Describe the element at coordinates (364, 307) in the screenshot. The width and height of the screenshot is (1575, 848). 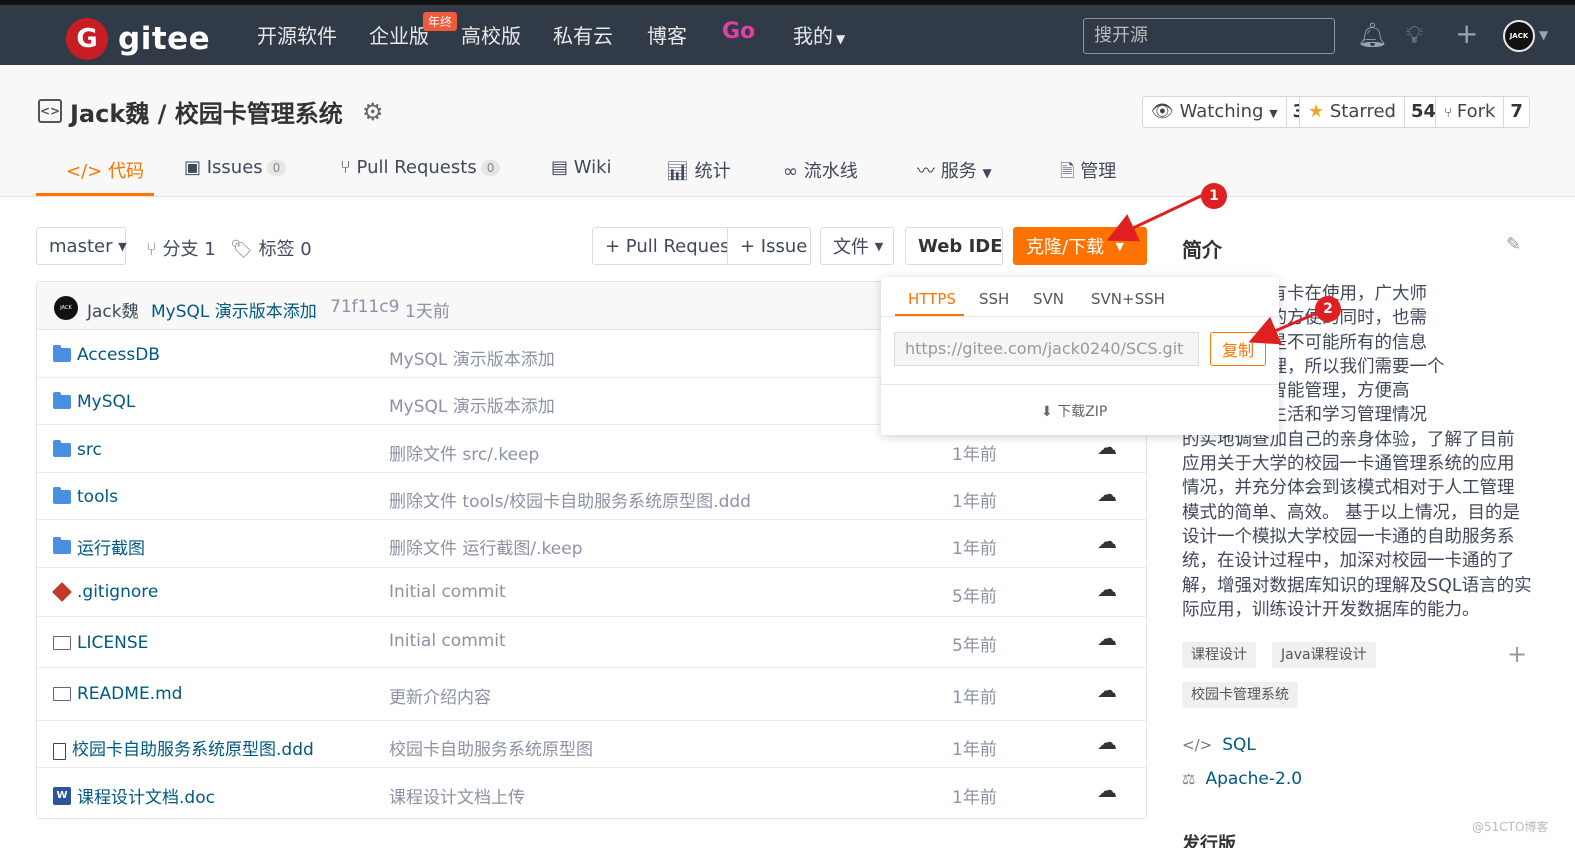
I see `commit-hash: 71f11c9` at that location.